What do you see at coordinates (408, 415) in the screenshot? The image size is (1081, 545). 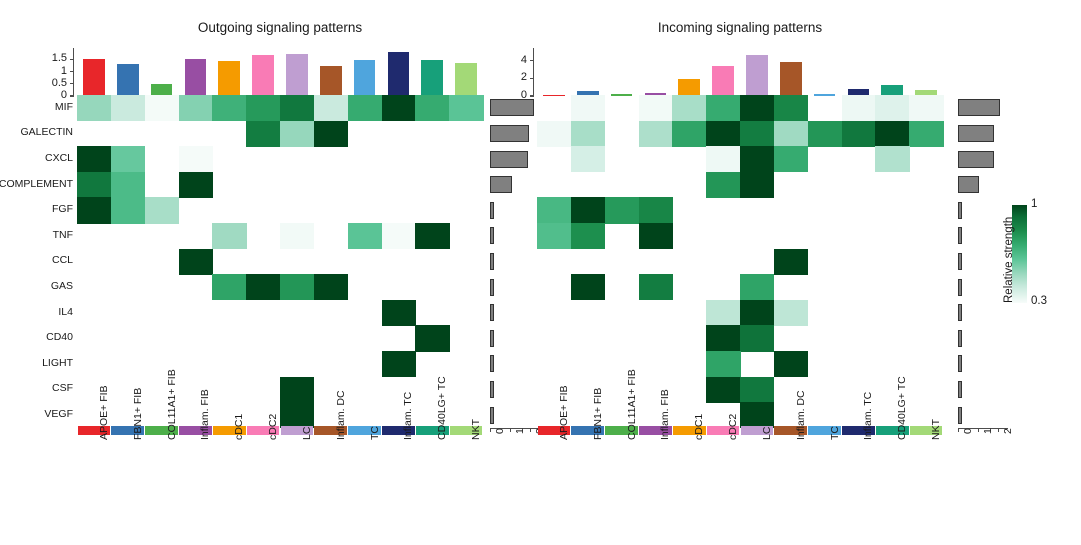 I see `outgoing-col-label-inflam-tc: Inflam. TC` at bounding box center [408, 415].